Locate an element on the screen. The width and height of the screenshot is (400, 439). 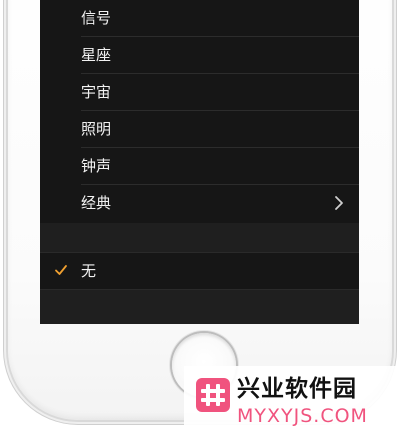
list-item-label: 钟声 is located at coordinates (96, 166).